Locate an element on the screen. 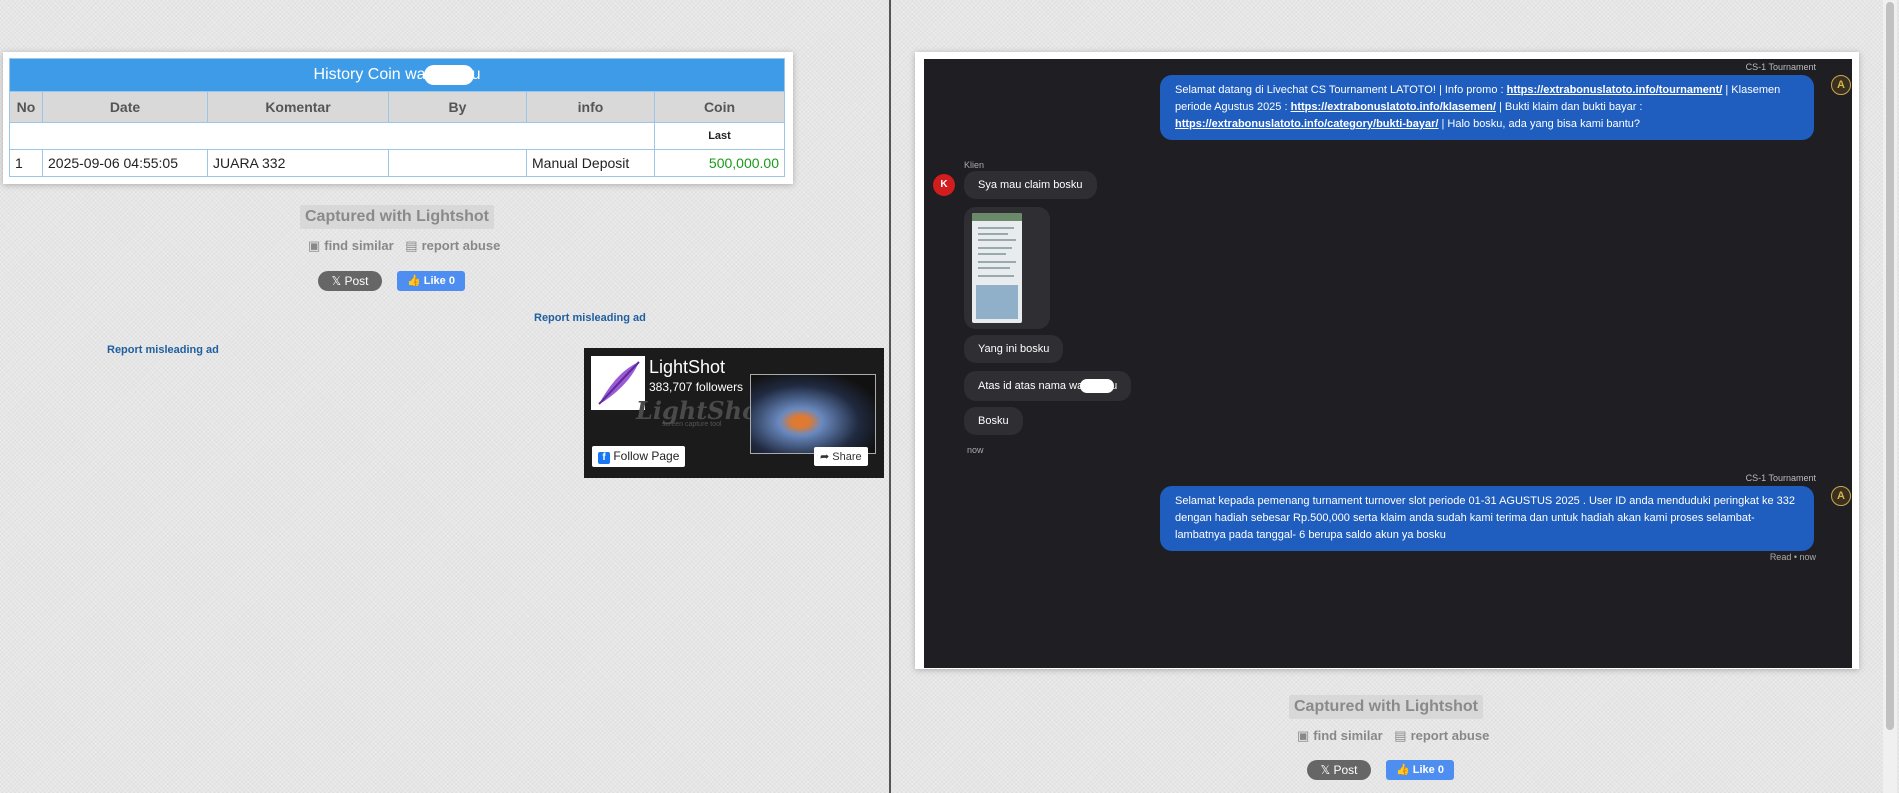 This screenshot has height=793, width=1899. follow-page-button: f Follow Page is located at coordinates (639, 456).